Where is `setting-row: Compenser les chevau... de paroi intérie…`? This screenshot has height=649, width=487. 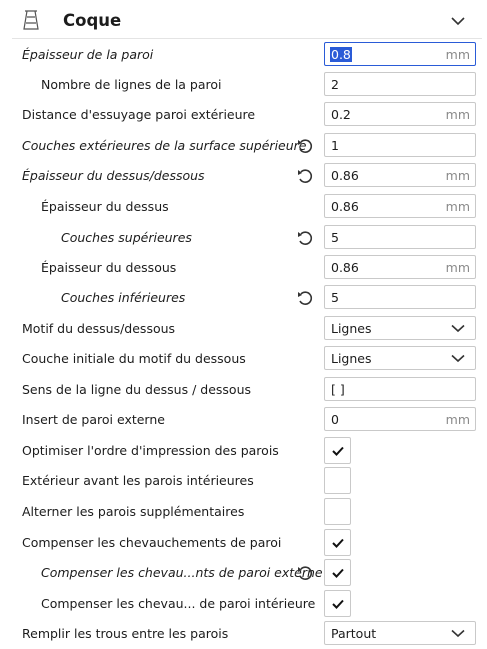
setting-row: Compenser les chevau... de paroi intérie… is located at coordinates (243, 604).